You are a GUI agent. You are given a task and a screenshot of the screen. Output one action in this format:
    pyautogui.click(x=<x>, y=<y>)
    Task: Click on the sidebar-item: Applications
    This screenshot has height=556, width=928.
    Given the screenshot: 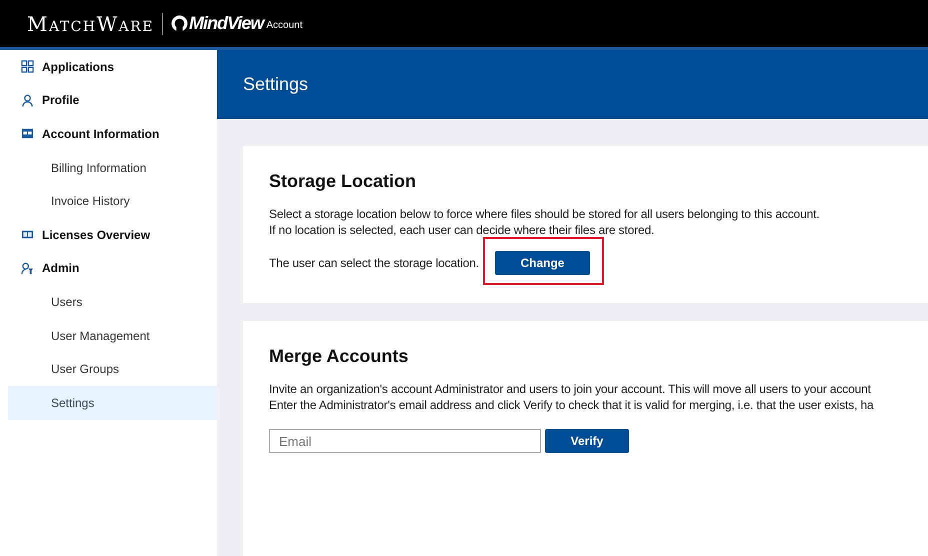 What is the action you would take?
    pyautogui.click(x=112, y=67)
    